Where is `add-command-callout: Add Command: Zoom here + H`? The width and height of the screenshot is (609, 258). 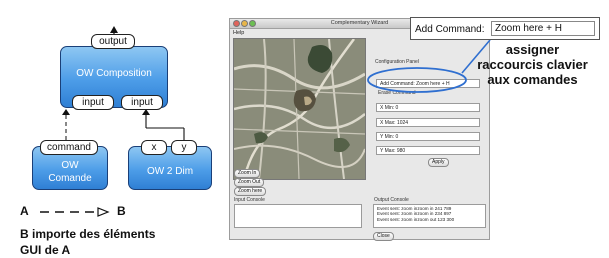
add-command-callout: Add Command: Zoom here + H is located at coordinates (505, 28).